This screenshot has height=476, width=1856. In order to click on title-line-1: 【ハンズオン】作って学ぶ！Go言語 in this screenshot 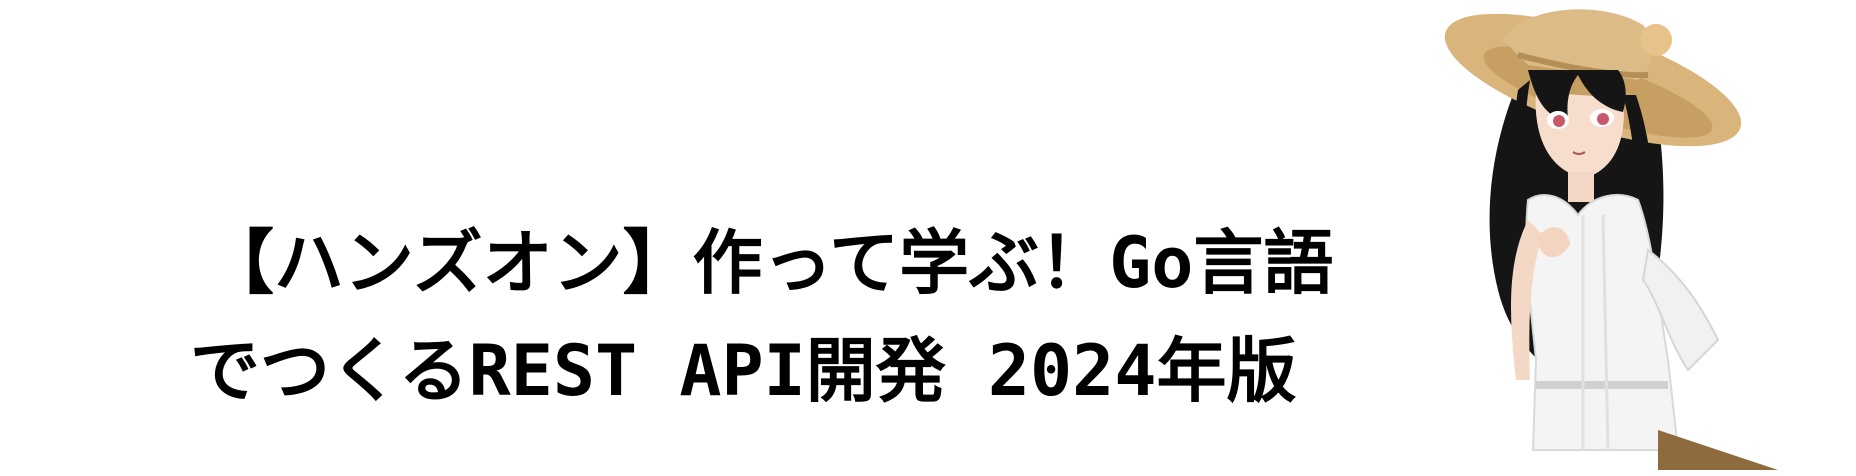, I will do `click(769, 263)`.